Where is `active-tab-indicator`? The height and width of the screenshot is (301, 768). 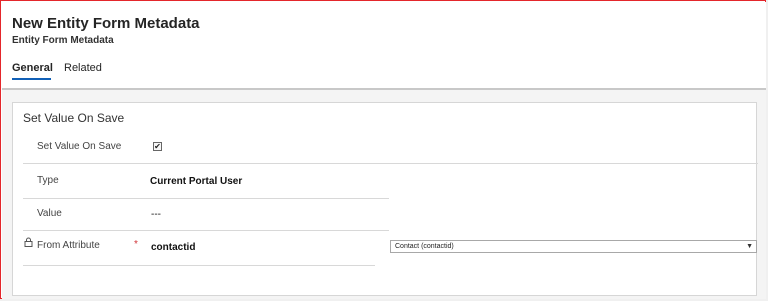 active-tab-indicator is located at coordinates (31, 79).